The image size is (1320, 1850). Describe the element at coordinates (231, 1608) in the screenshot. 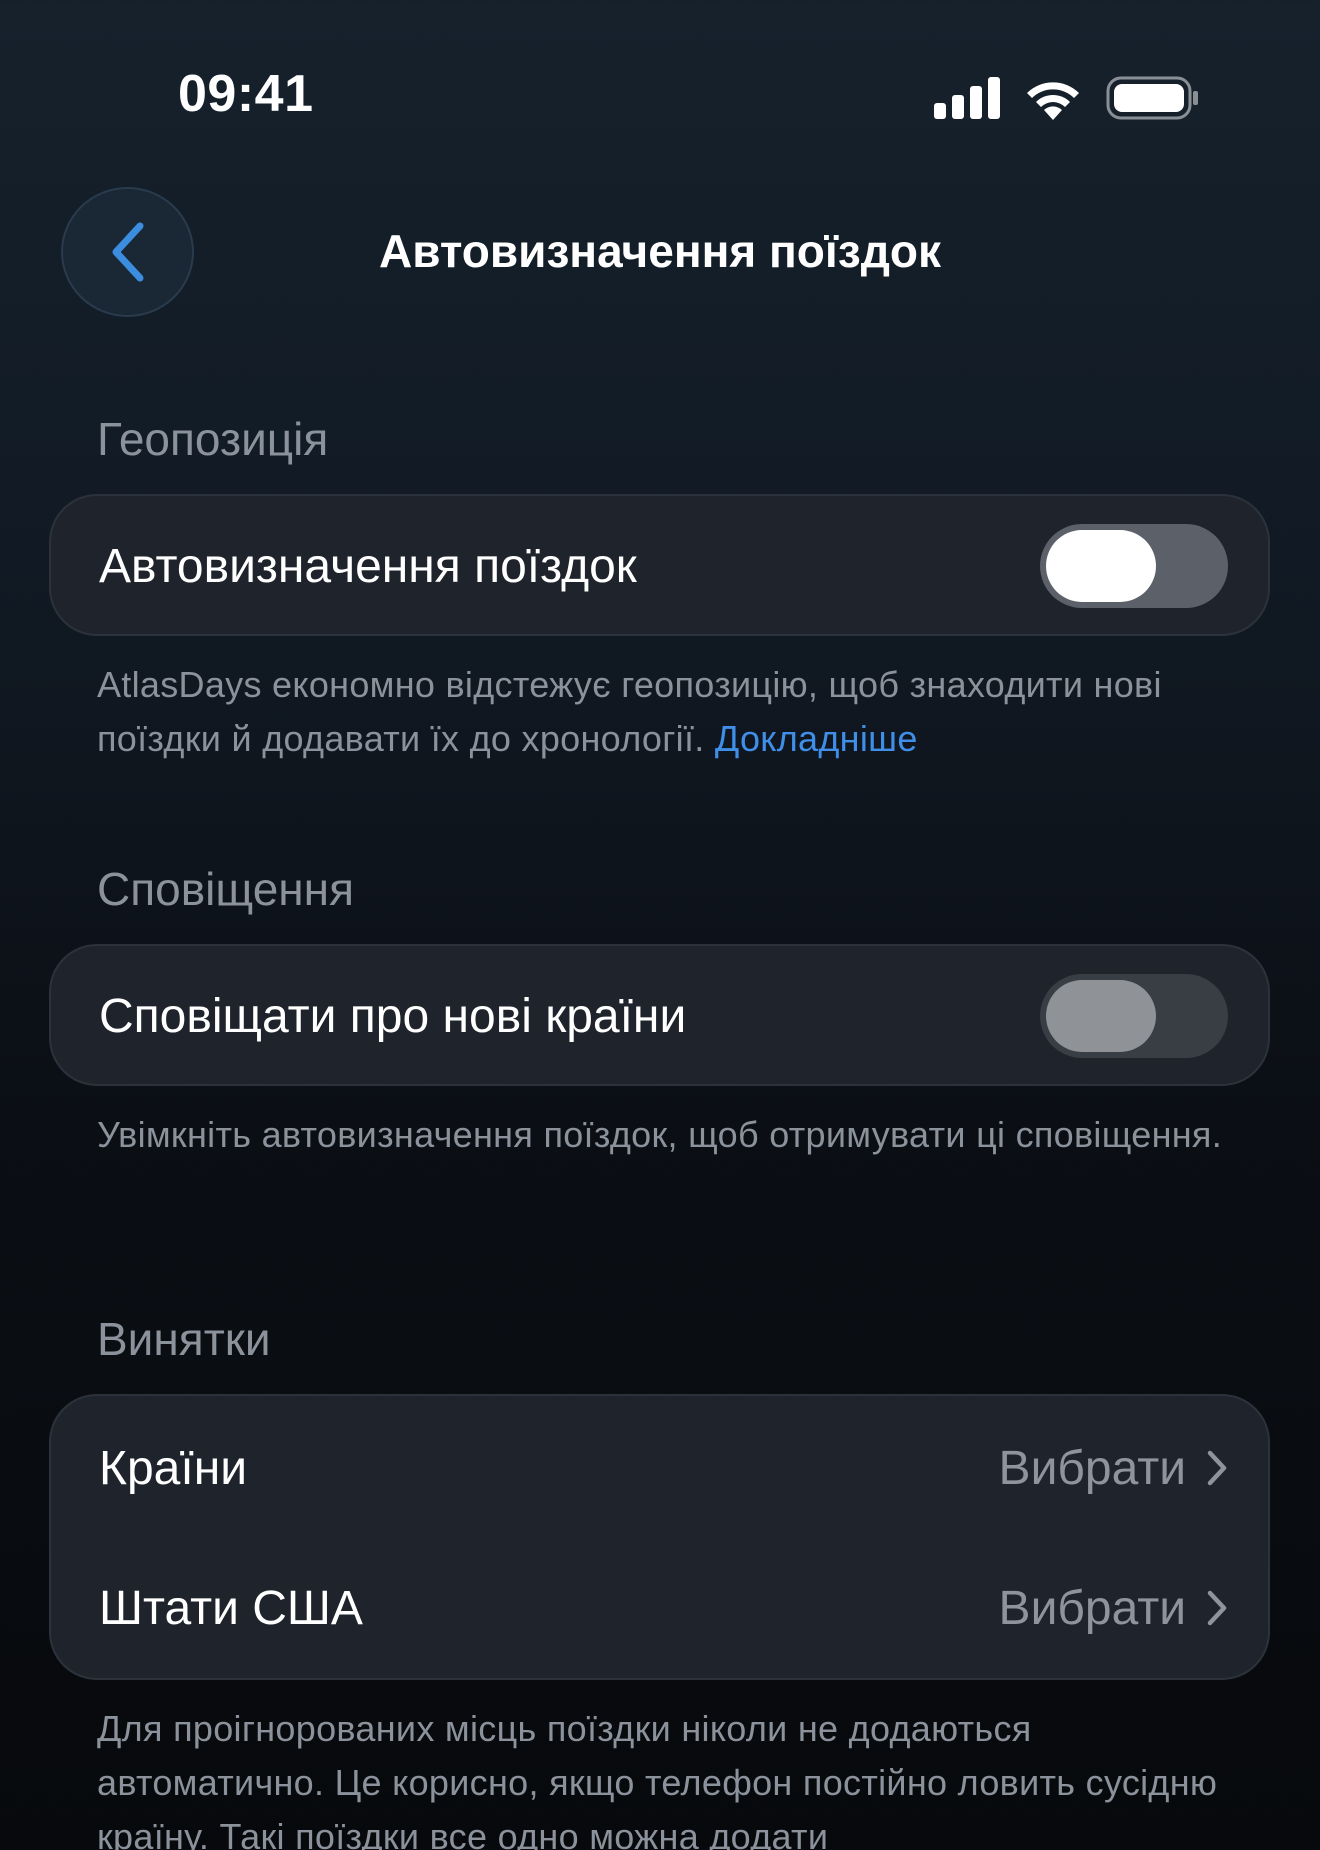

I see `us-states-label: Штати США` at that location.